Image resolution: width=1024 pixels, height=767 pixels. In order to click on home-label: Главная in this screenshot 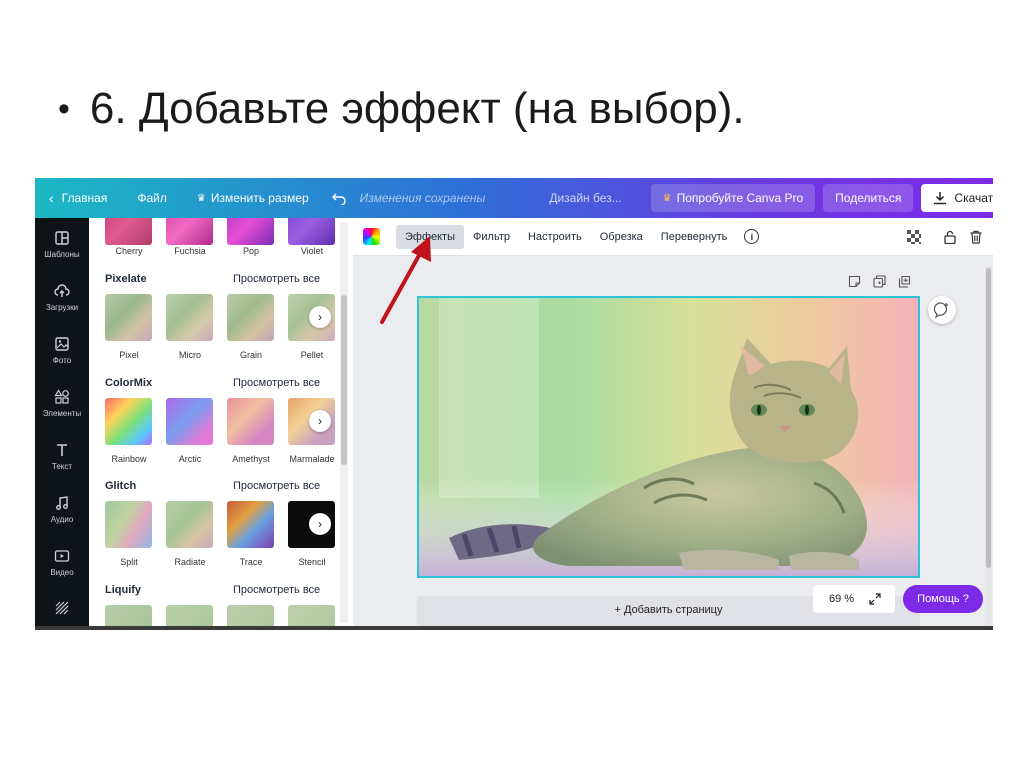, I will do `click(84, 198)`.